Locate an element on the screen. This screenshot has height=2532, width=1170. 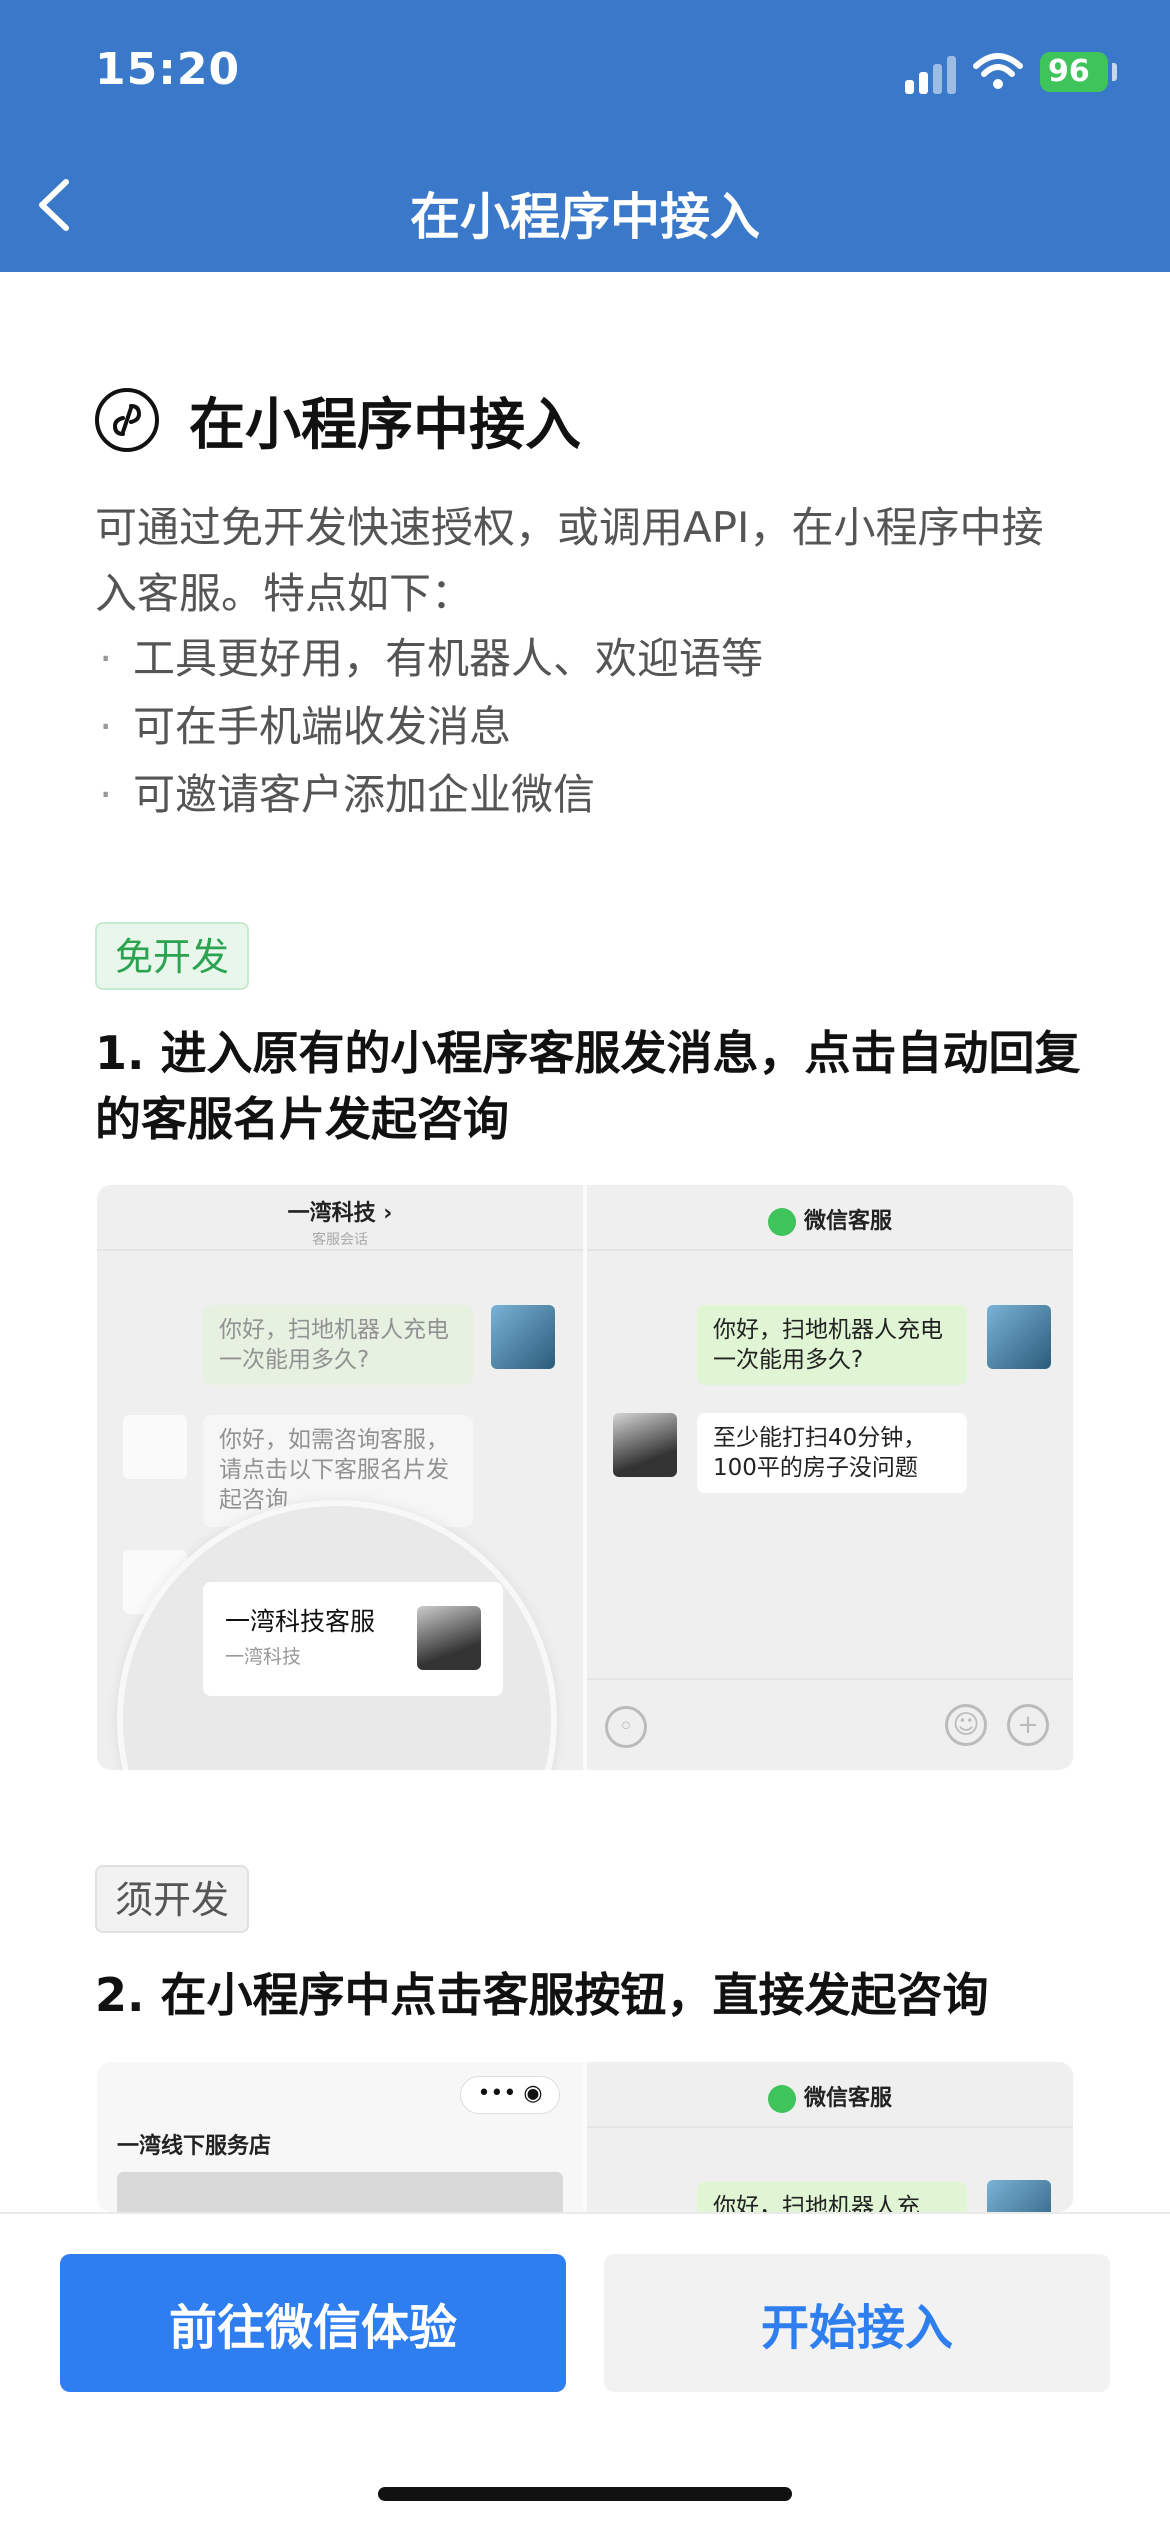
step1-title: 1. 进入原有的小程序客服发消息，点击自动回复的客服名片发起咨询 is located at coordinates (588, 1086).